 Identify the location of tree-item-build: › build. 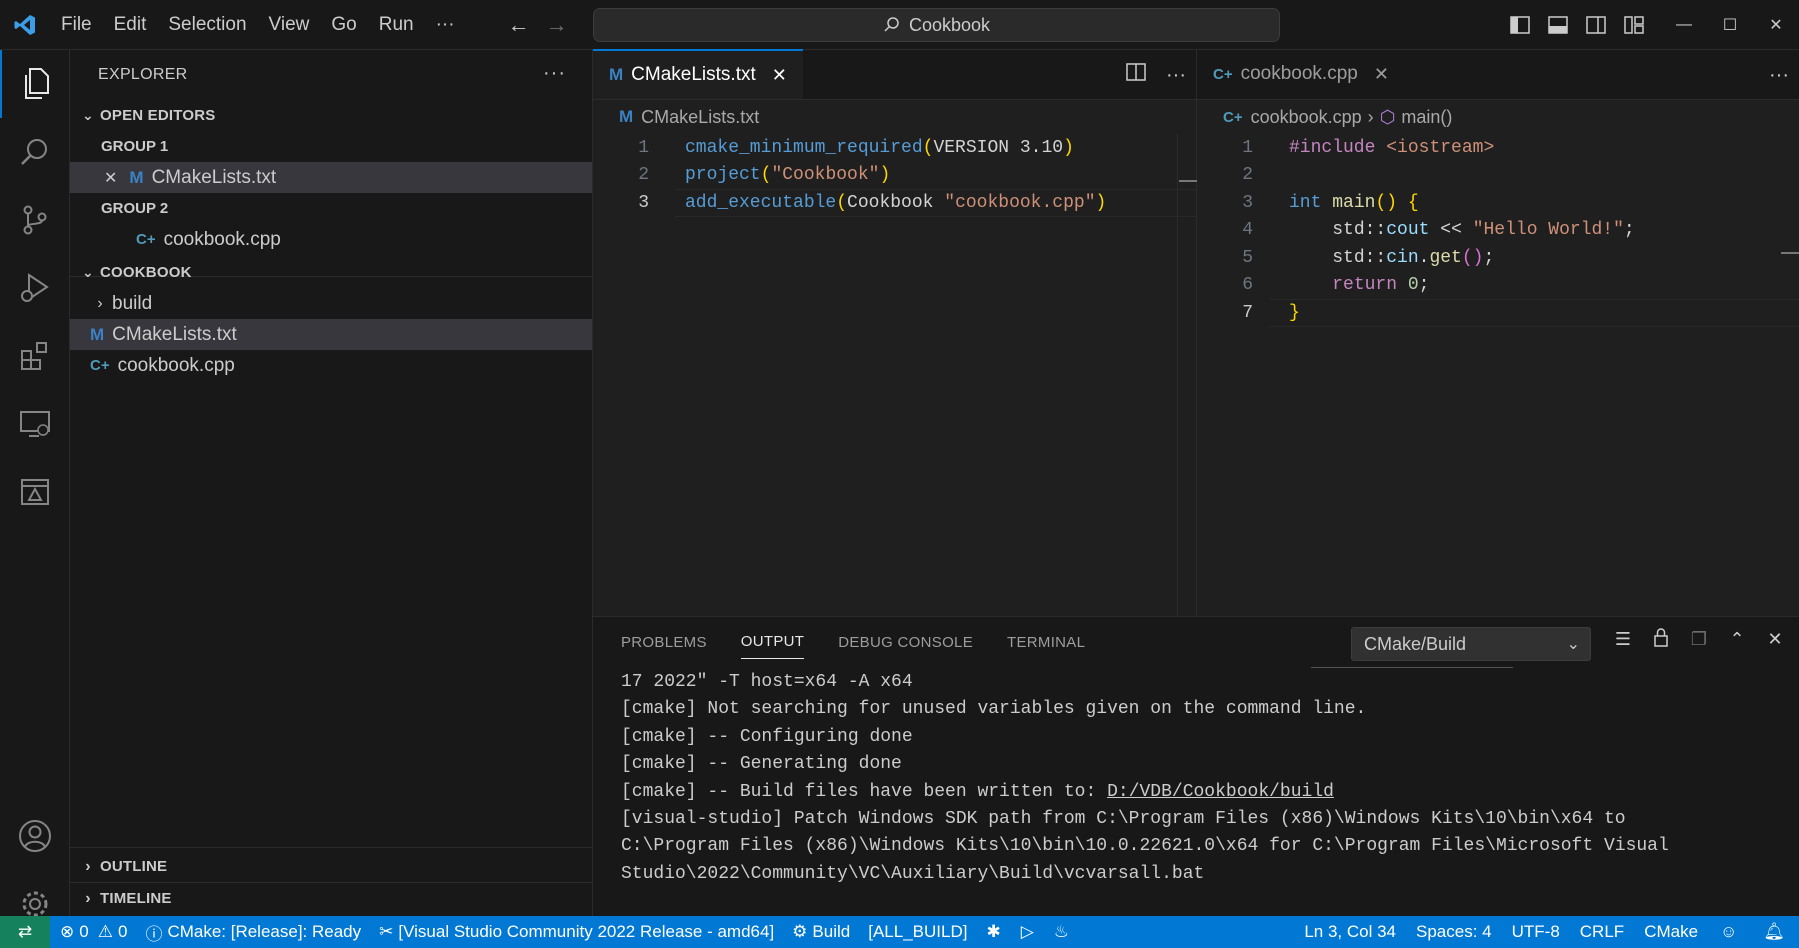
(331, 303).